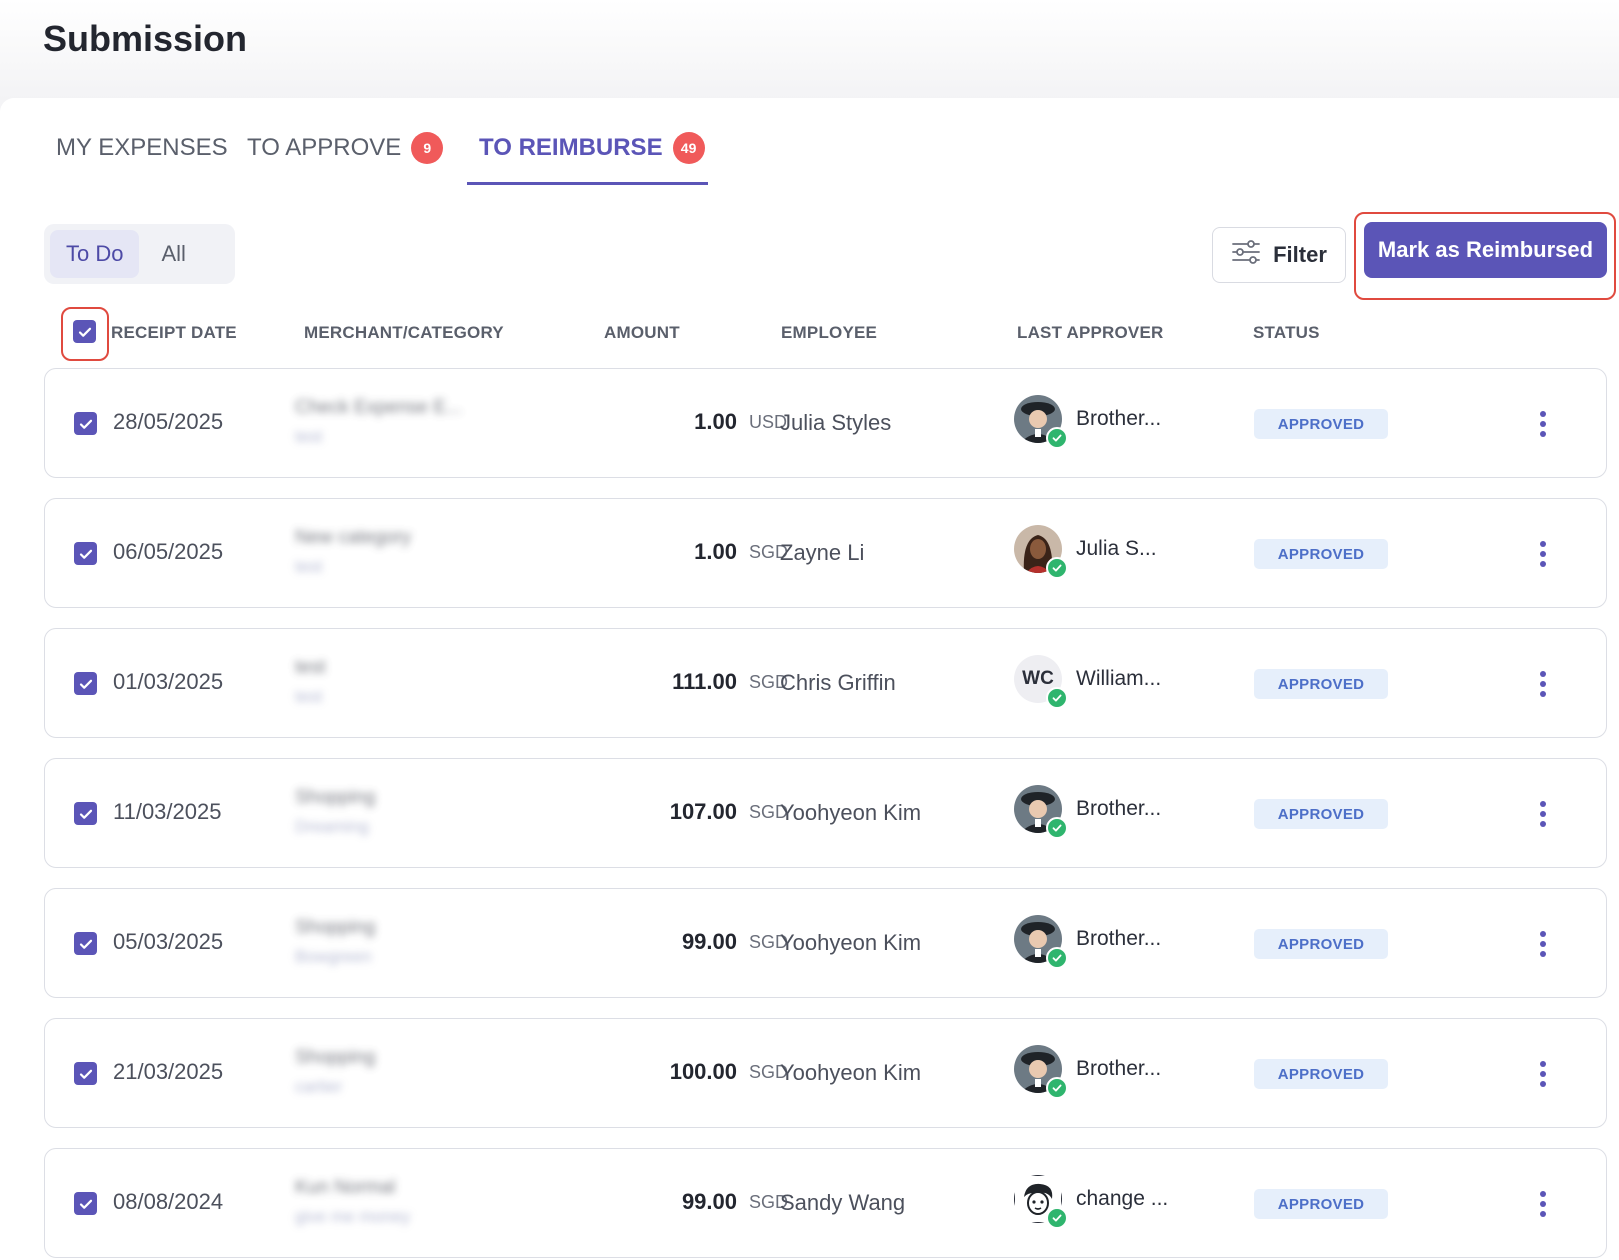  I want to click on category-name: Bowgreen, so click(333, 956).